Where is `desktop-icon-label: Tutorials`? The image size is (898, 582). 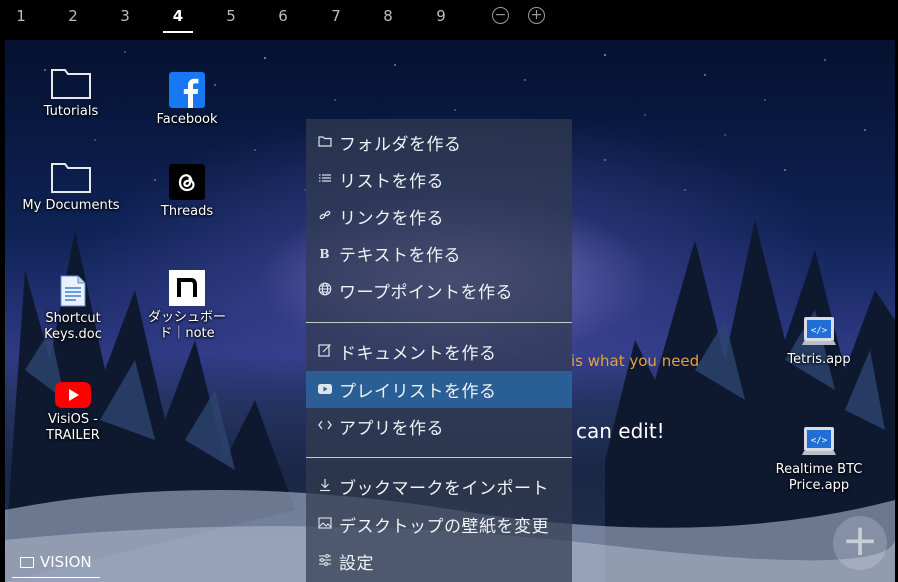 desktop-icon-label: Tutorials is located at coordinates (71, 111).